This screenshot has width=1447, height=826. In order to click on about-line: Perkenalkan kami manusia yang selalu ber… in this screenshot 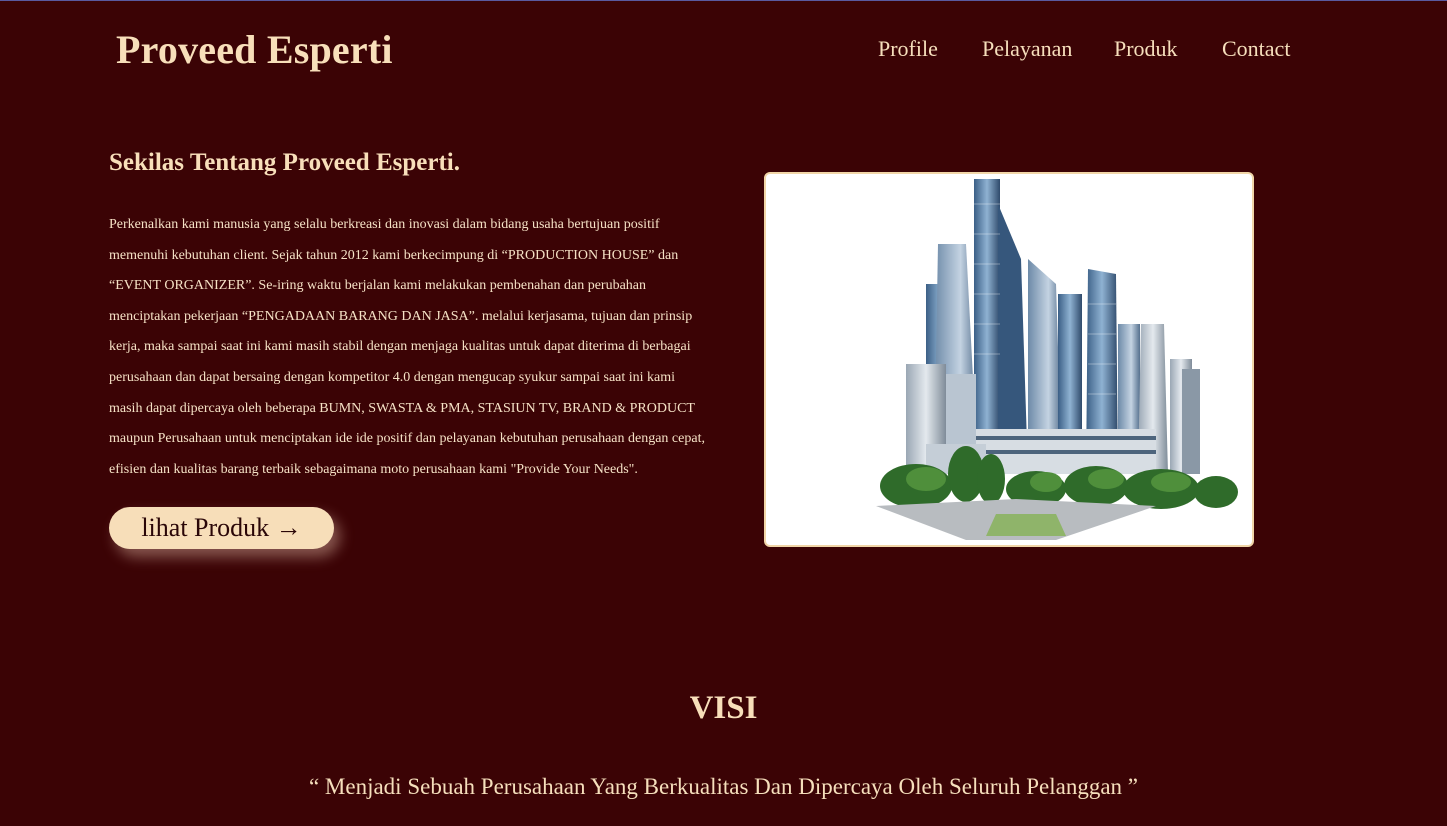, I will do `click(384, 224)`.